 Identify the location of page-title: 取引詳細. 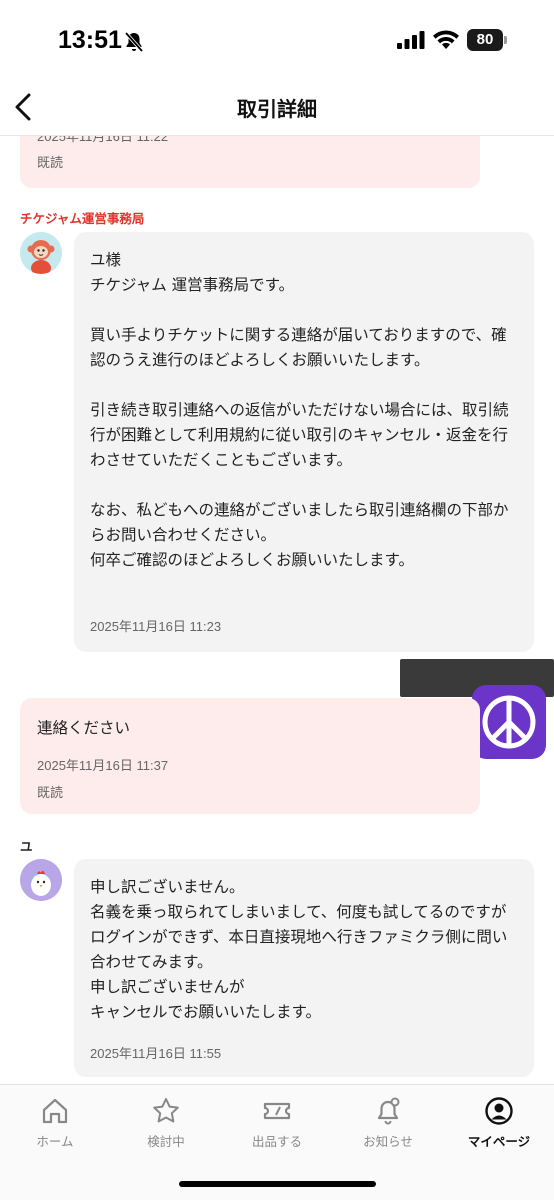
(277, 109).